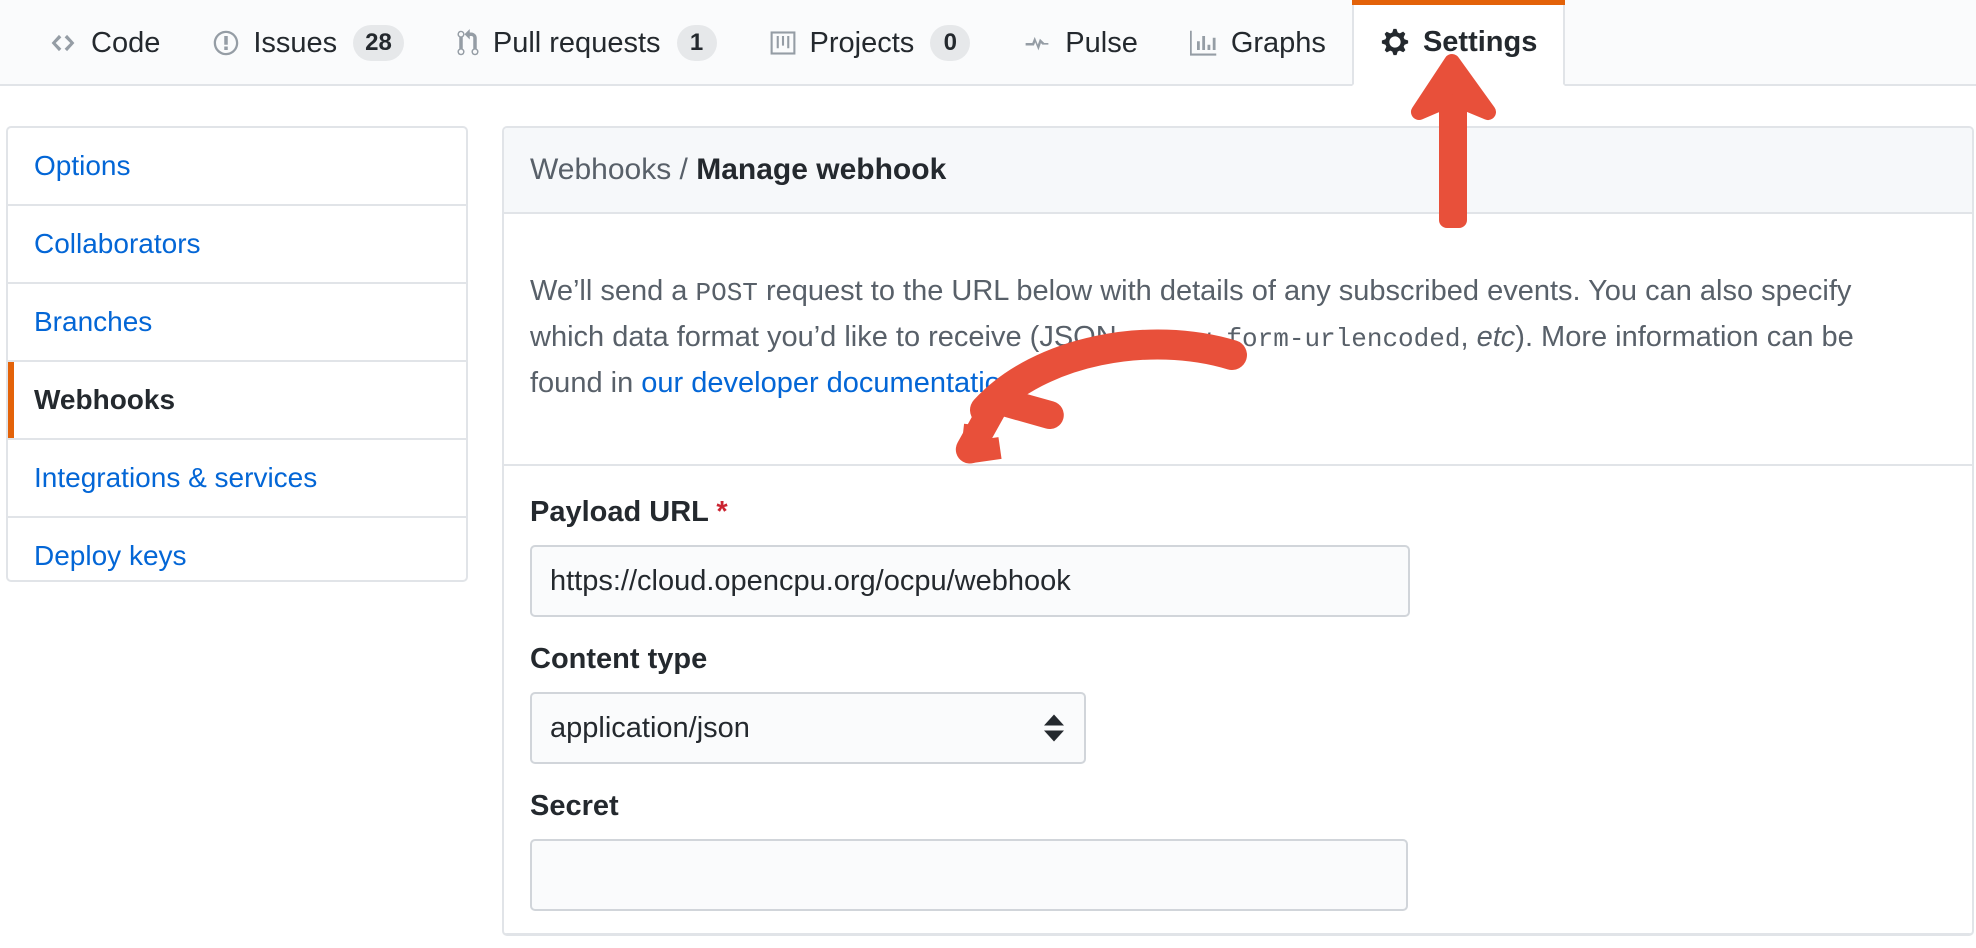 Image resolution: width=1976 pixels, height=948 pixels. Describe the element at coordinates (63, 43) in the screenshot. I see `code-icon` at that location.